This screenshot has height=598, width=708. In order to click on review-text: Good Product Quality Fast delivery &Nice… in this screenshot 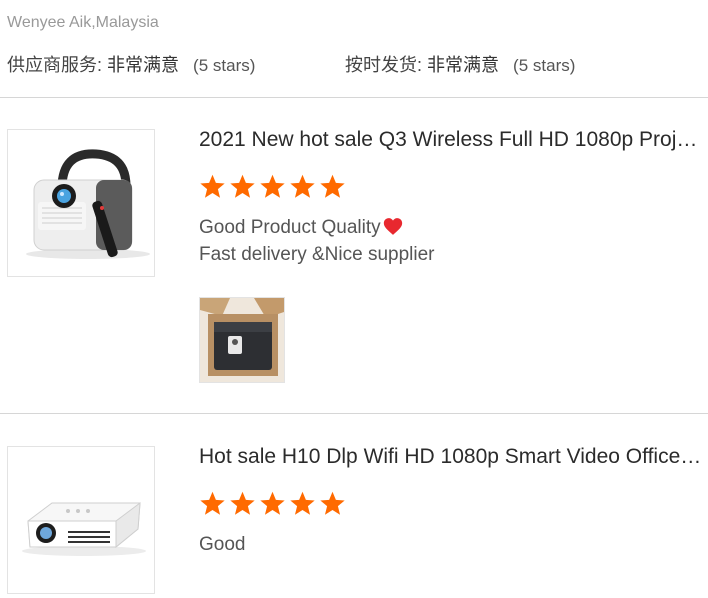, I will do `click(316, 241)`.